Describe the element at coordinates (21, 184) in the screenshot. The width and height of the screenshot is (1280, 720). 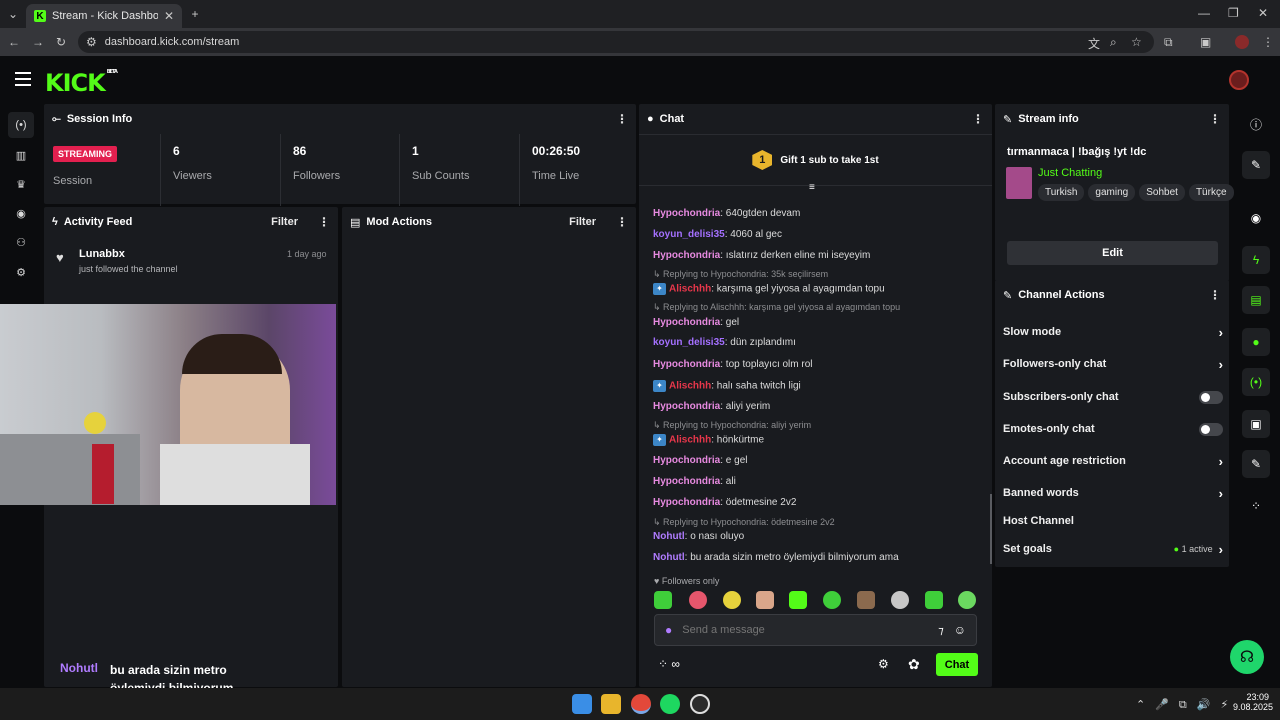
I see `trophy-nav-icon: ♛` at that location.